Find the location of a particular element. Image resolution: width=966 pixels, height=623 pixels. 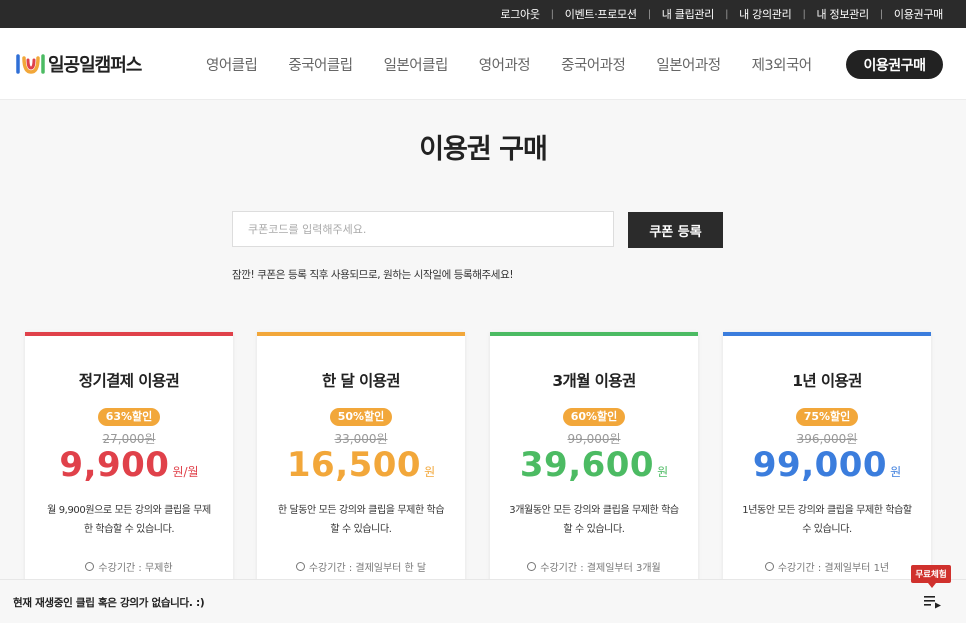

discount-badge: 50%할인 is located at coordinates (361, 417).